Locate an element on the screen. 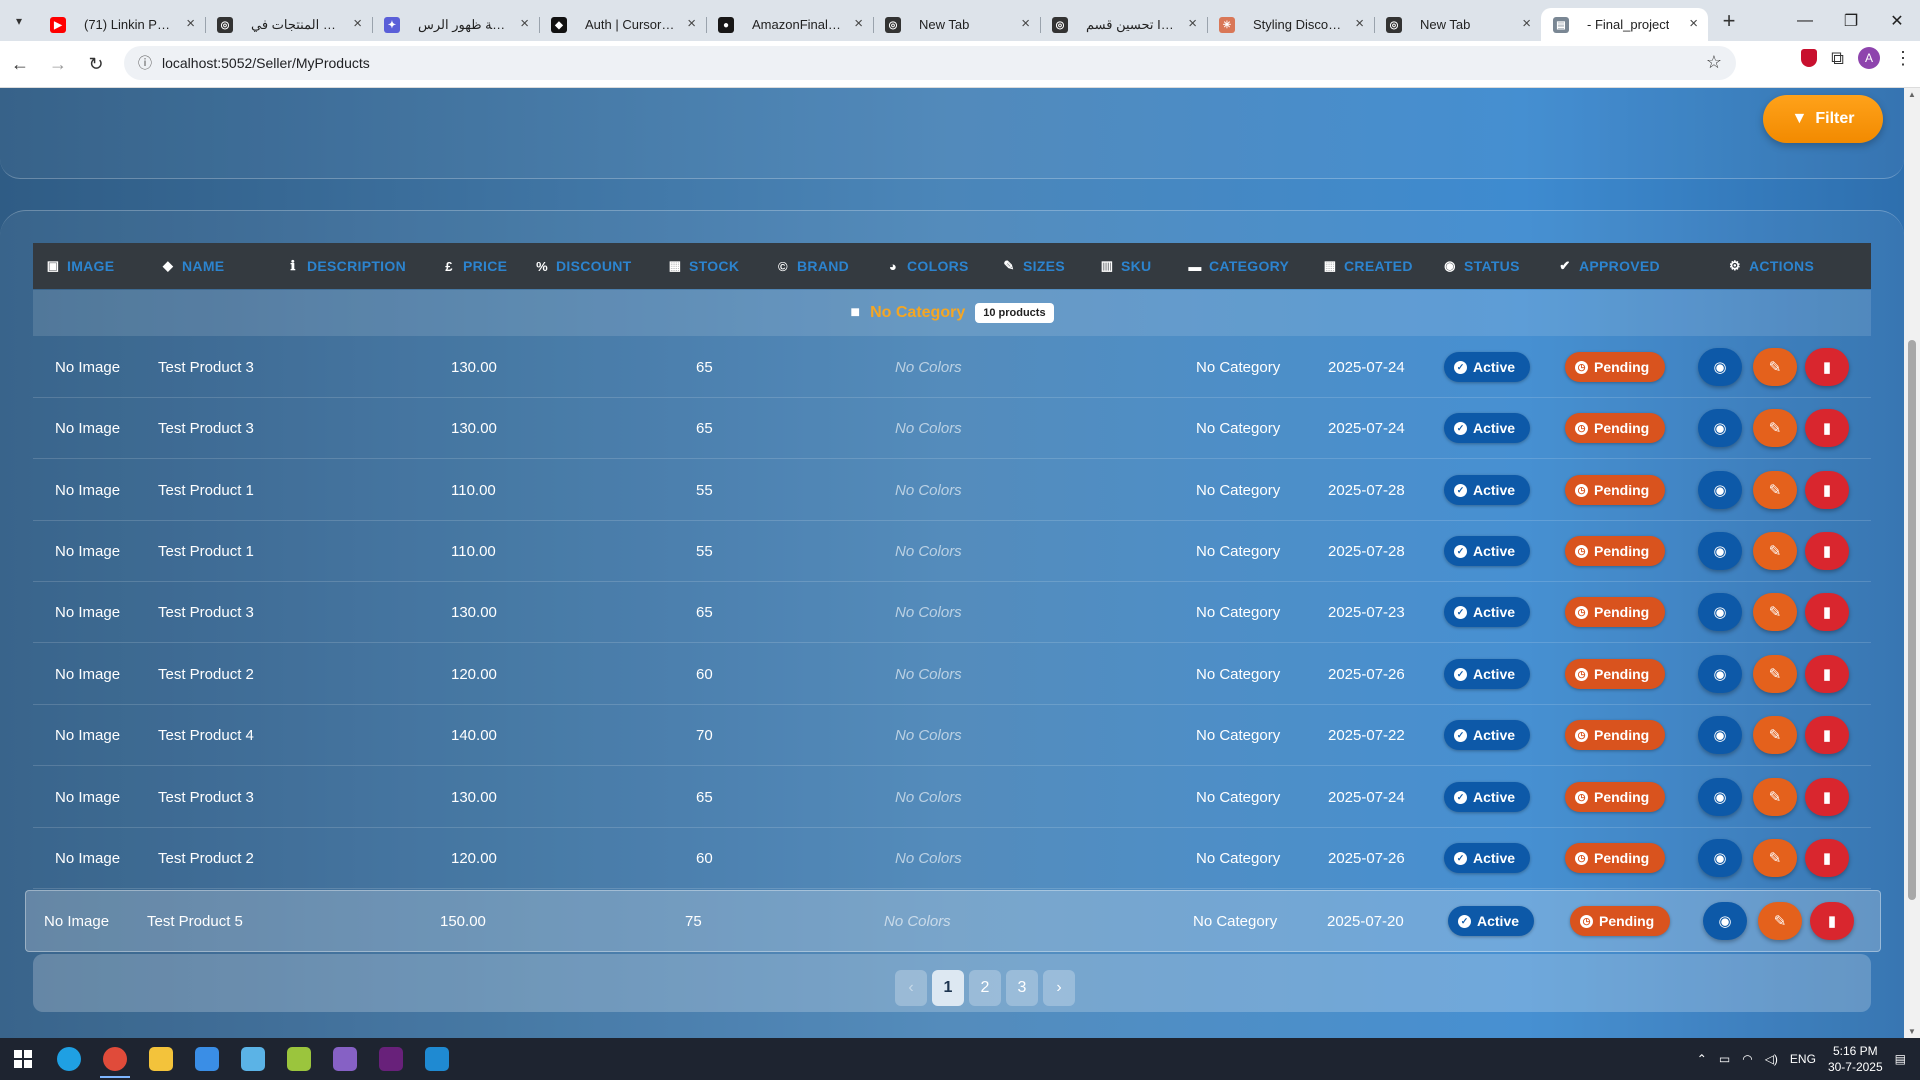  column-header-price: £ PRICE is located at coordinates (474, 266).